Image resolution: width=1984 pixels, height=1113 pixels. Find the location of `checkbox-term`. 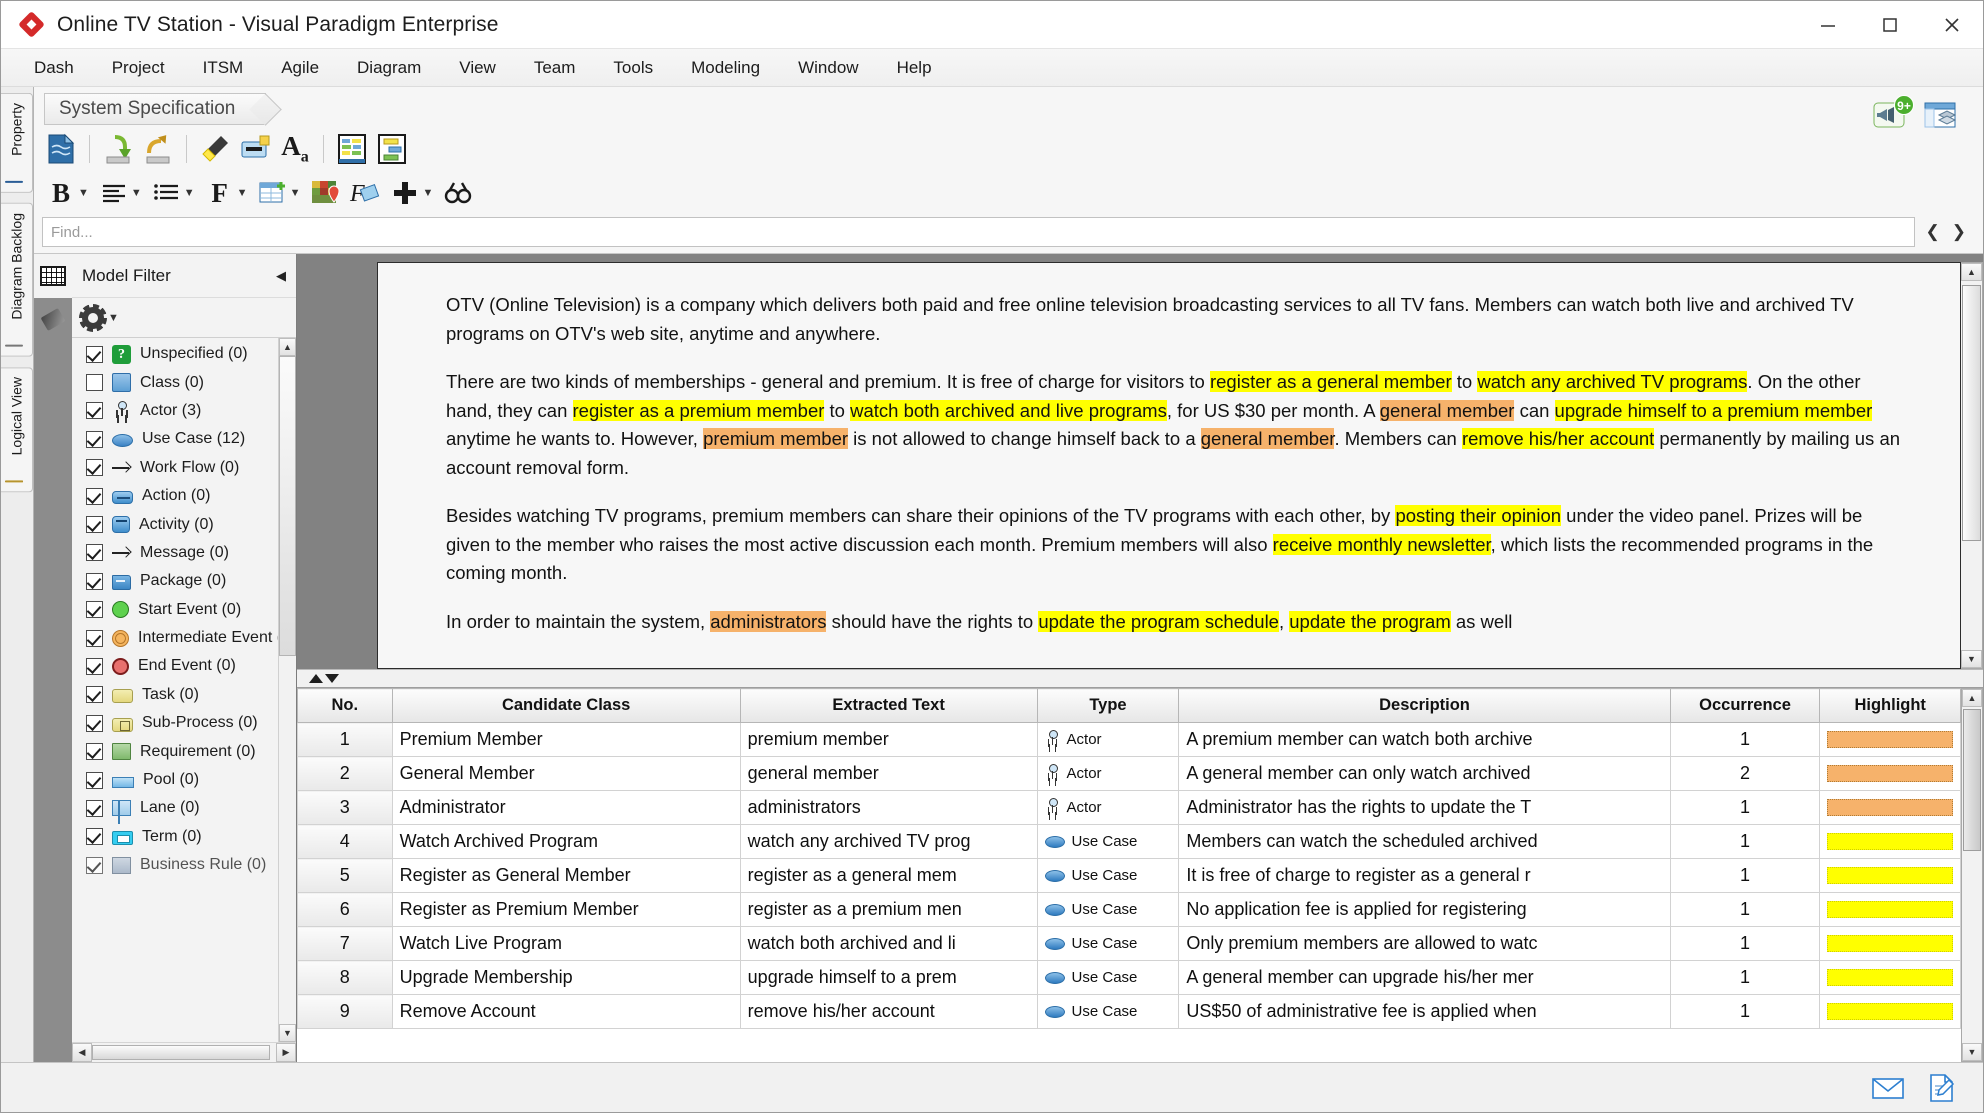

checkbox-term is located at coordinates (94, 837).